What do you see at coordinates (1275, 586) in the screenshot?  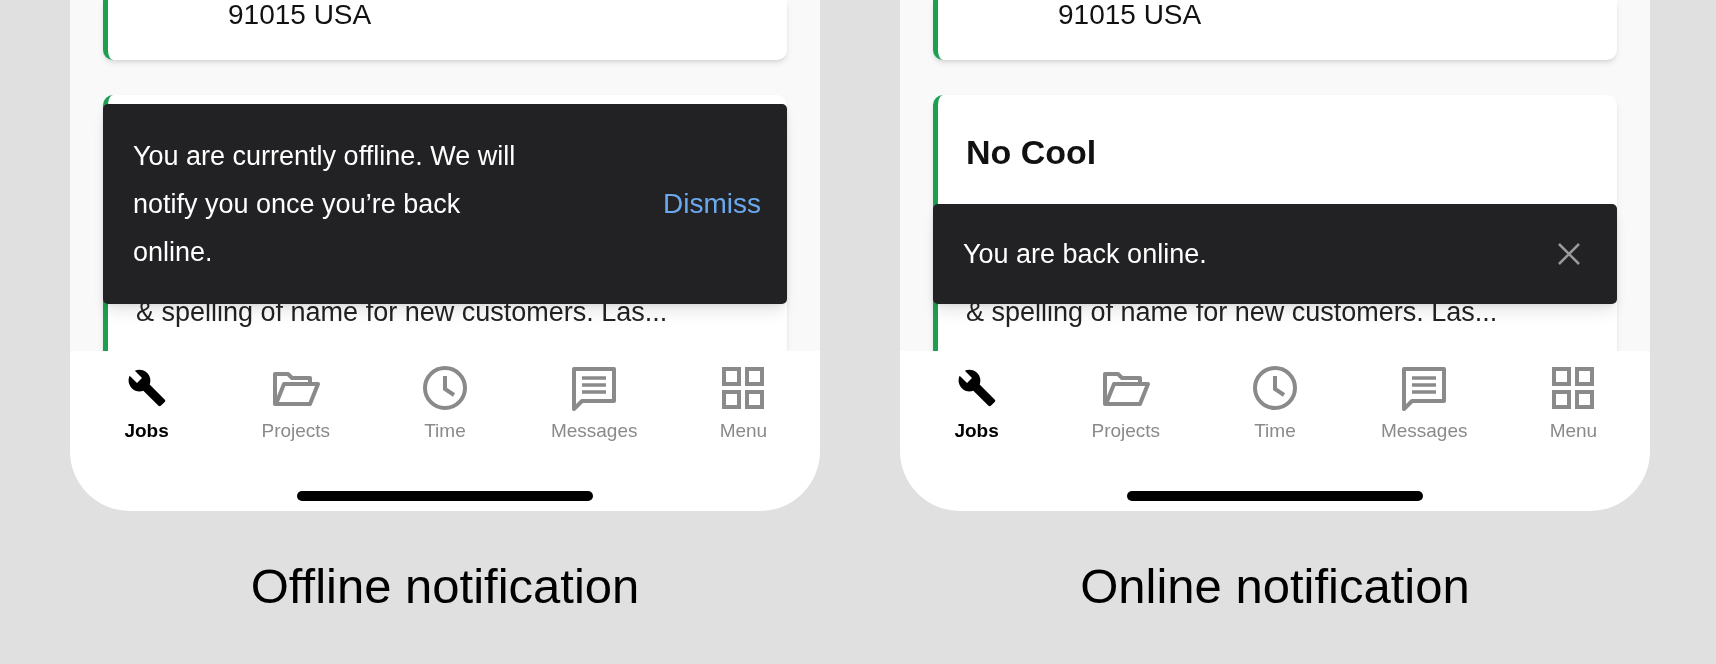 I see `caption: Online notification` at bounding box center [1275, 586].